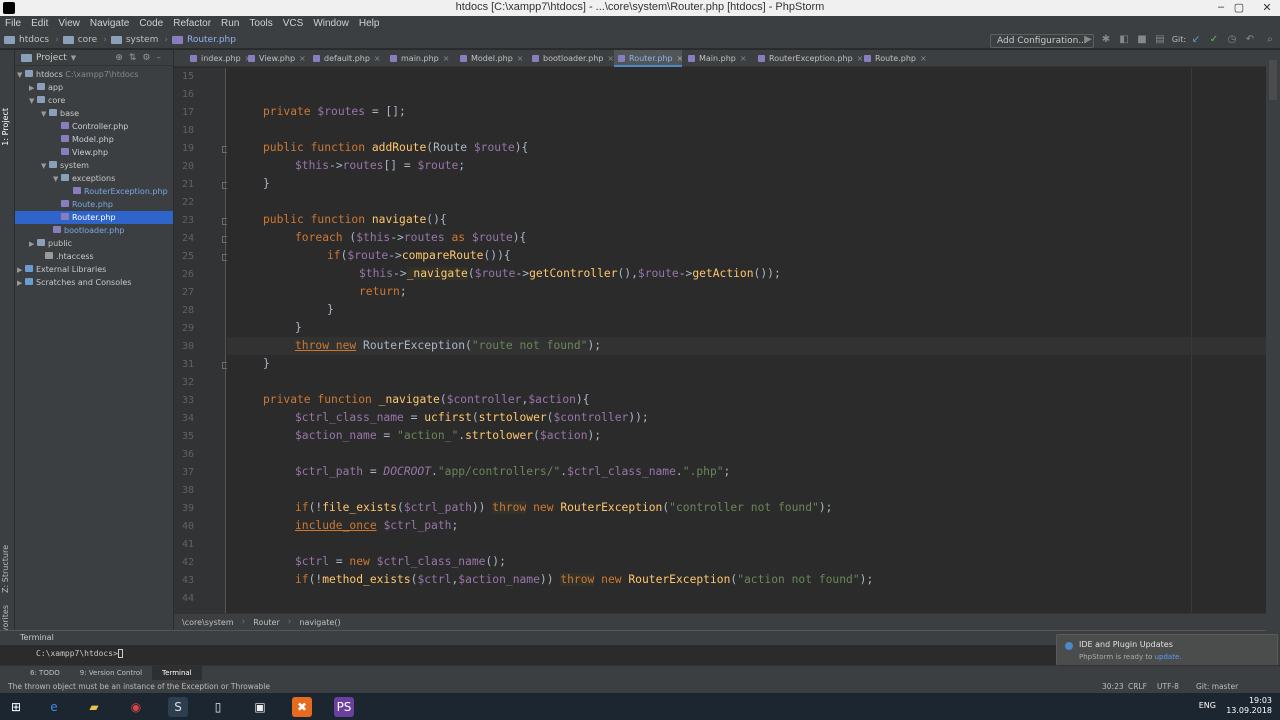 The height and width of the screenshot is (720, 1280). I want to click on project-title: Project, so click(51, 58).